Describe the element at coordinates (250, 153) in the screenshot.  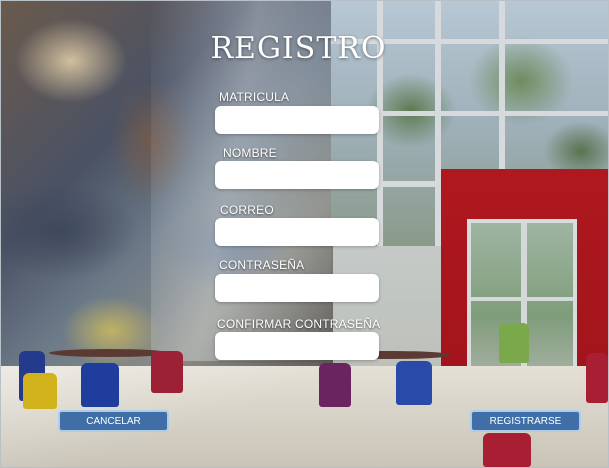
I see `nombre-label: NOMBRE` at that location.